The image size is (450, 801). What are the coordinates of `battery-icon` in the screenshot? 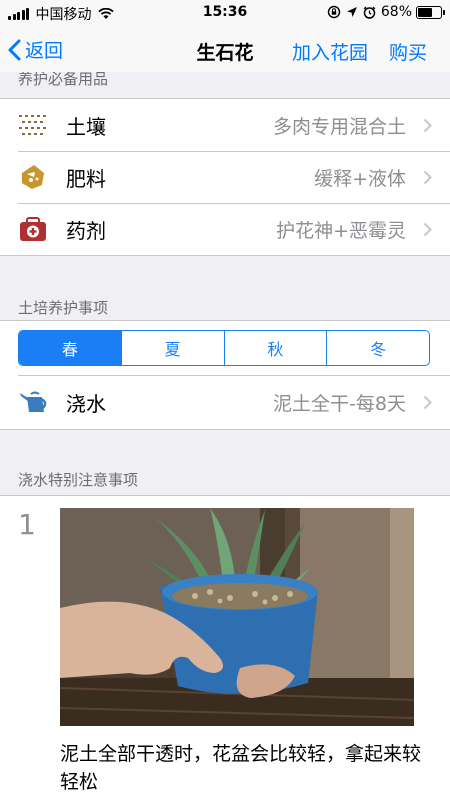 It's located at (430, 12).